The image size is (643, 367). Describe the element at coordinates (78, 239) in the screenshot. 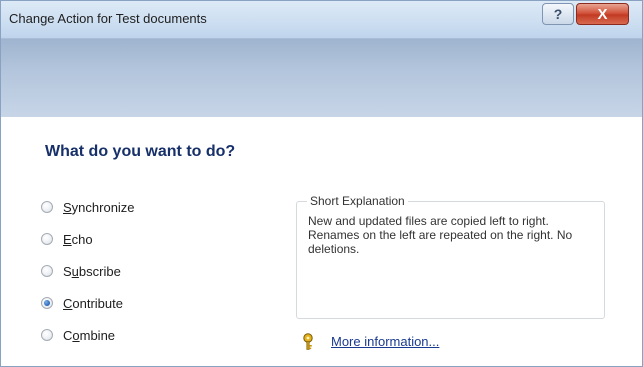

I see `option-label: Echo` at that location.